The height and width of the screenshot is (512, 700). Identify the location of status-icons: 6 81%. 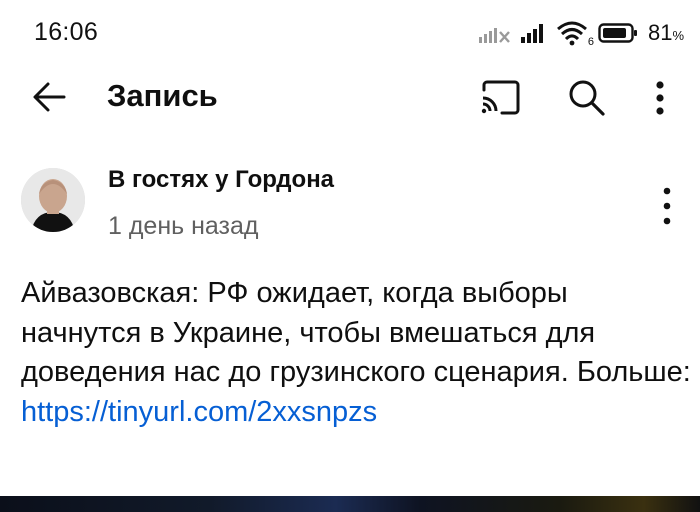
(581, 33).